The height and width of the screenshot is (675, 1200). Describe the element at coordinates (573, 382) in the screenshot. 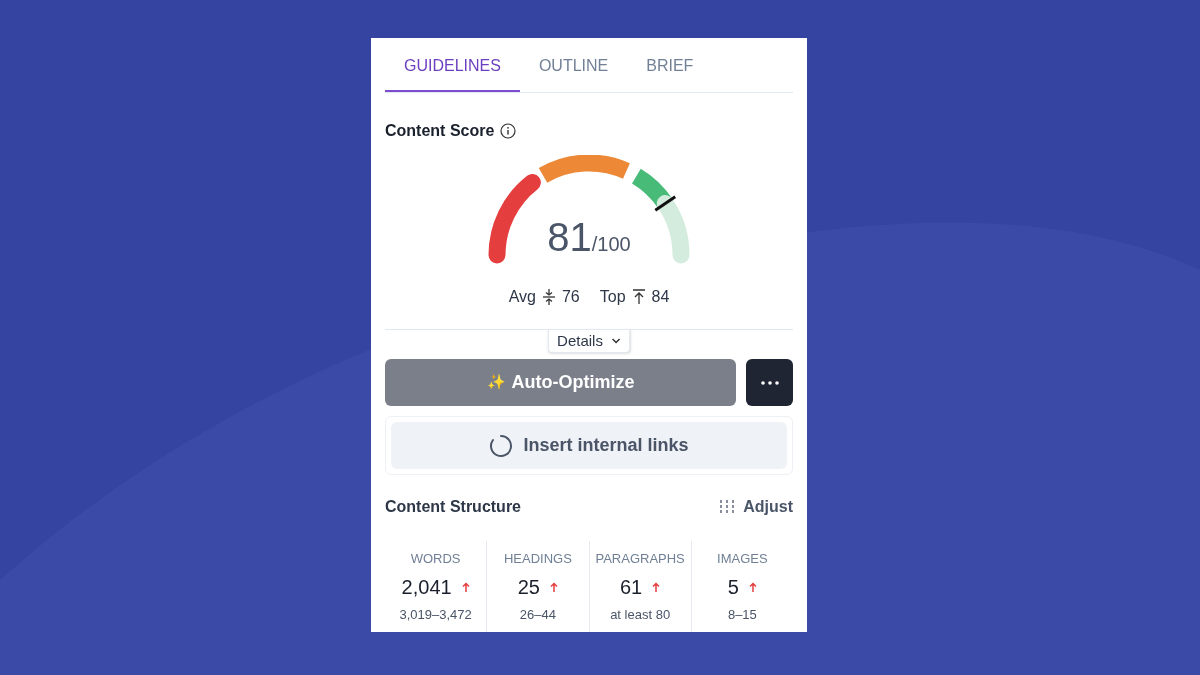

I see `auto-optimize-label: Auto-Optimize` at that location.